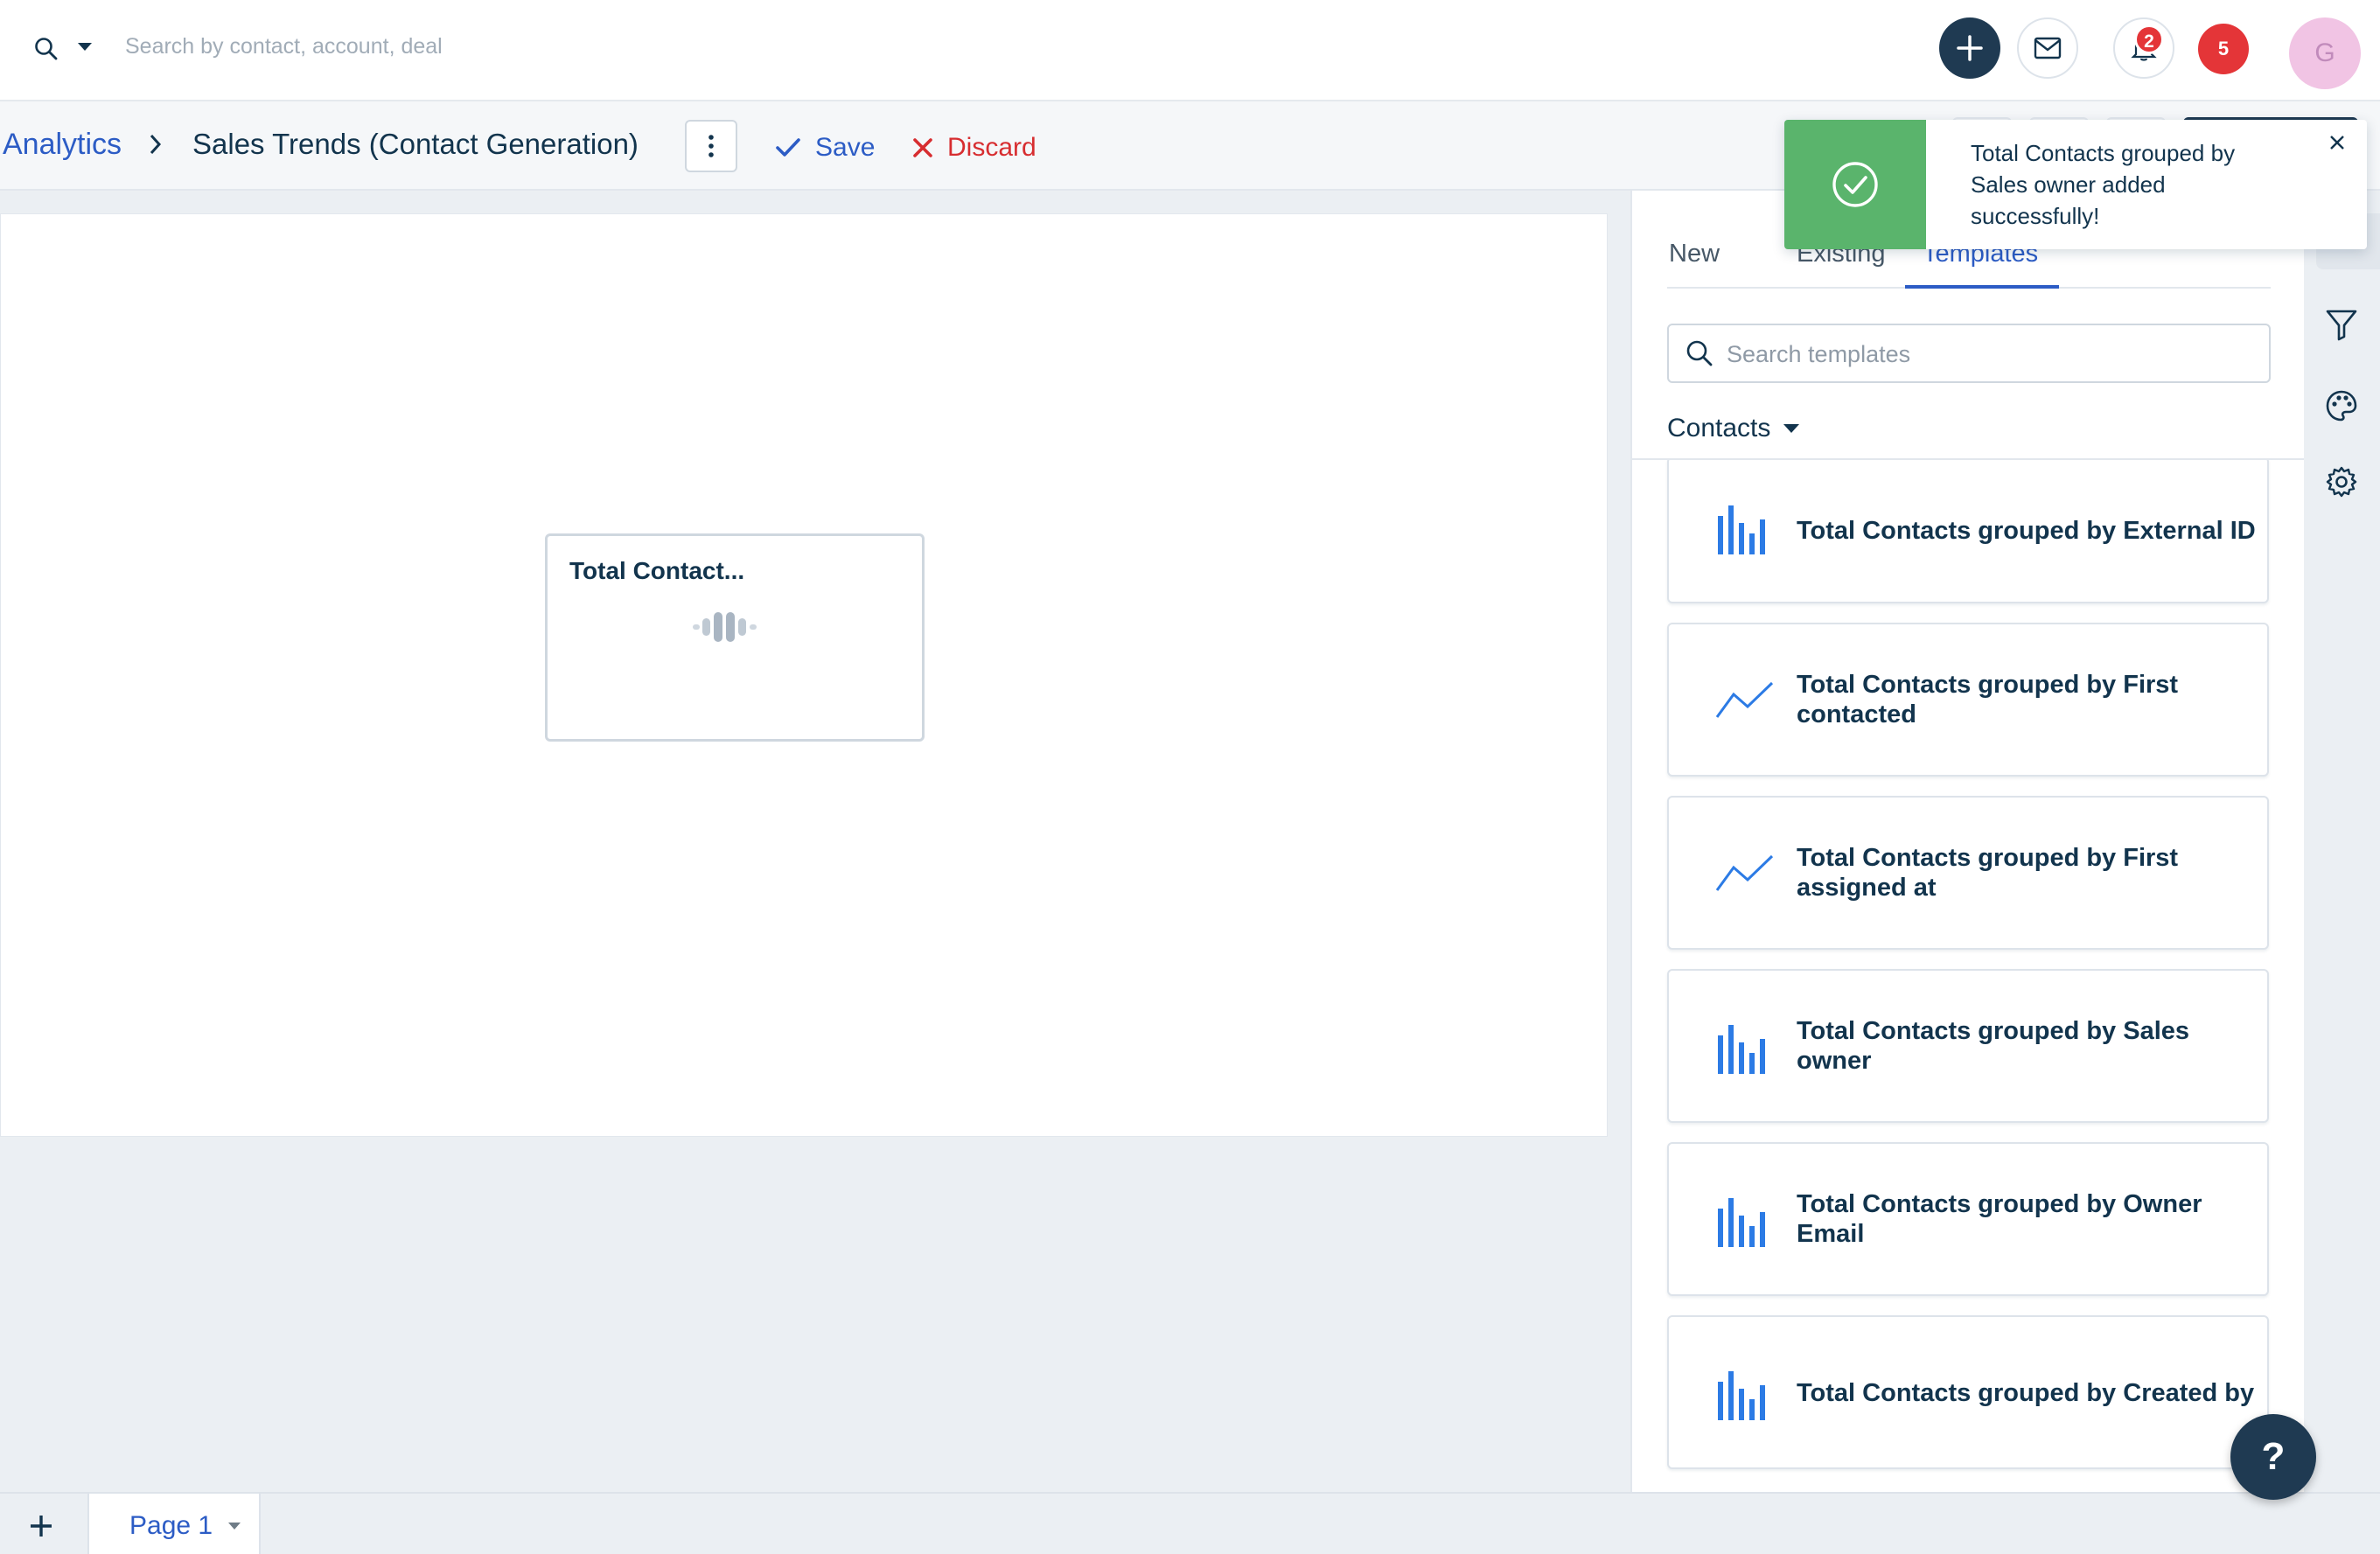 This screenshot has width=2380, height=1554. Describe the element at coordinates (845, 147) in the screenshot. I see `save-label: Save` at that location.